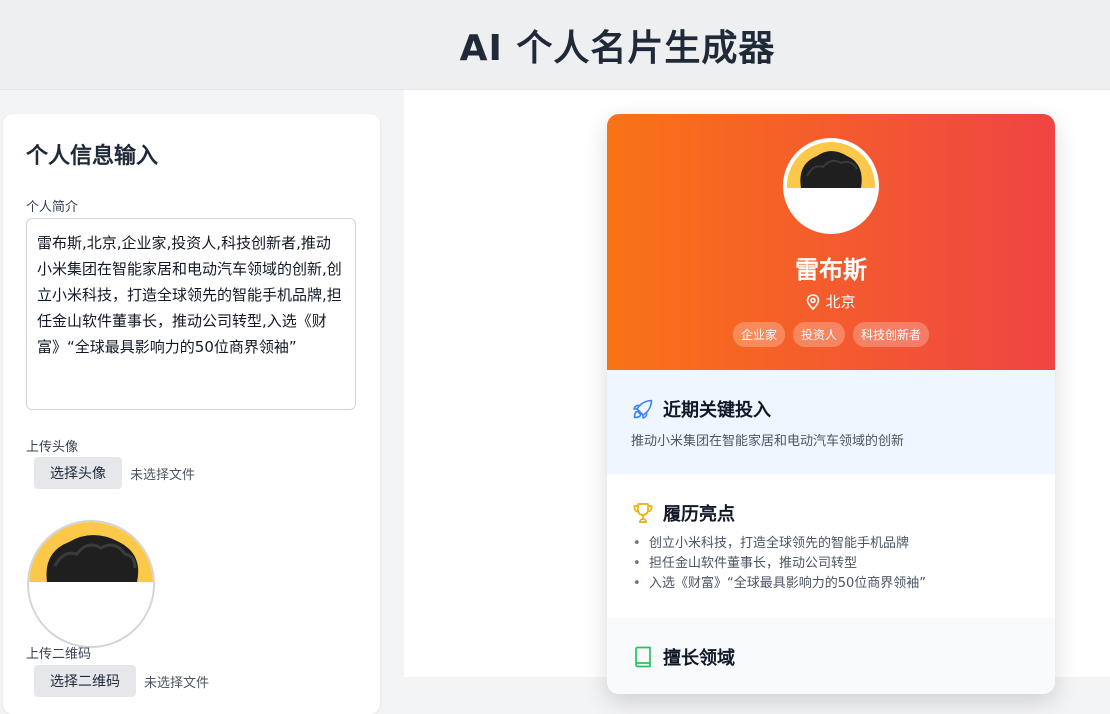  I want to click on avatar-file-input: 选择头像 未选择文件, so click(114, 473).